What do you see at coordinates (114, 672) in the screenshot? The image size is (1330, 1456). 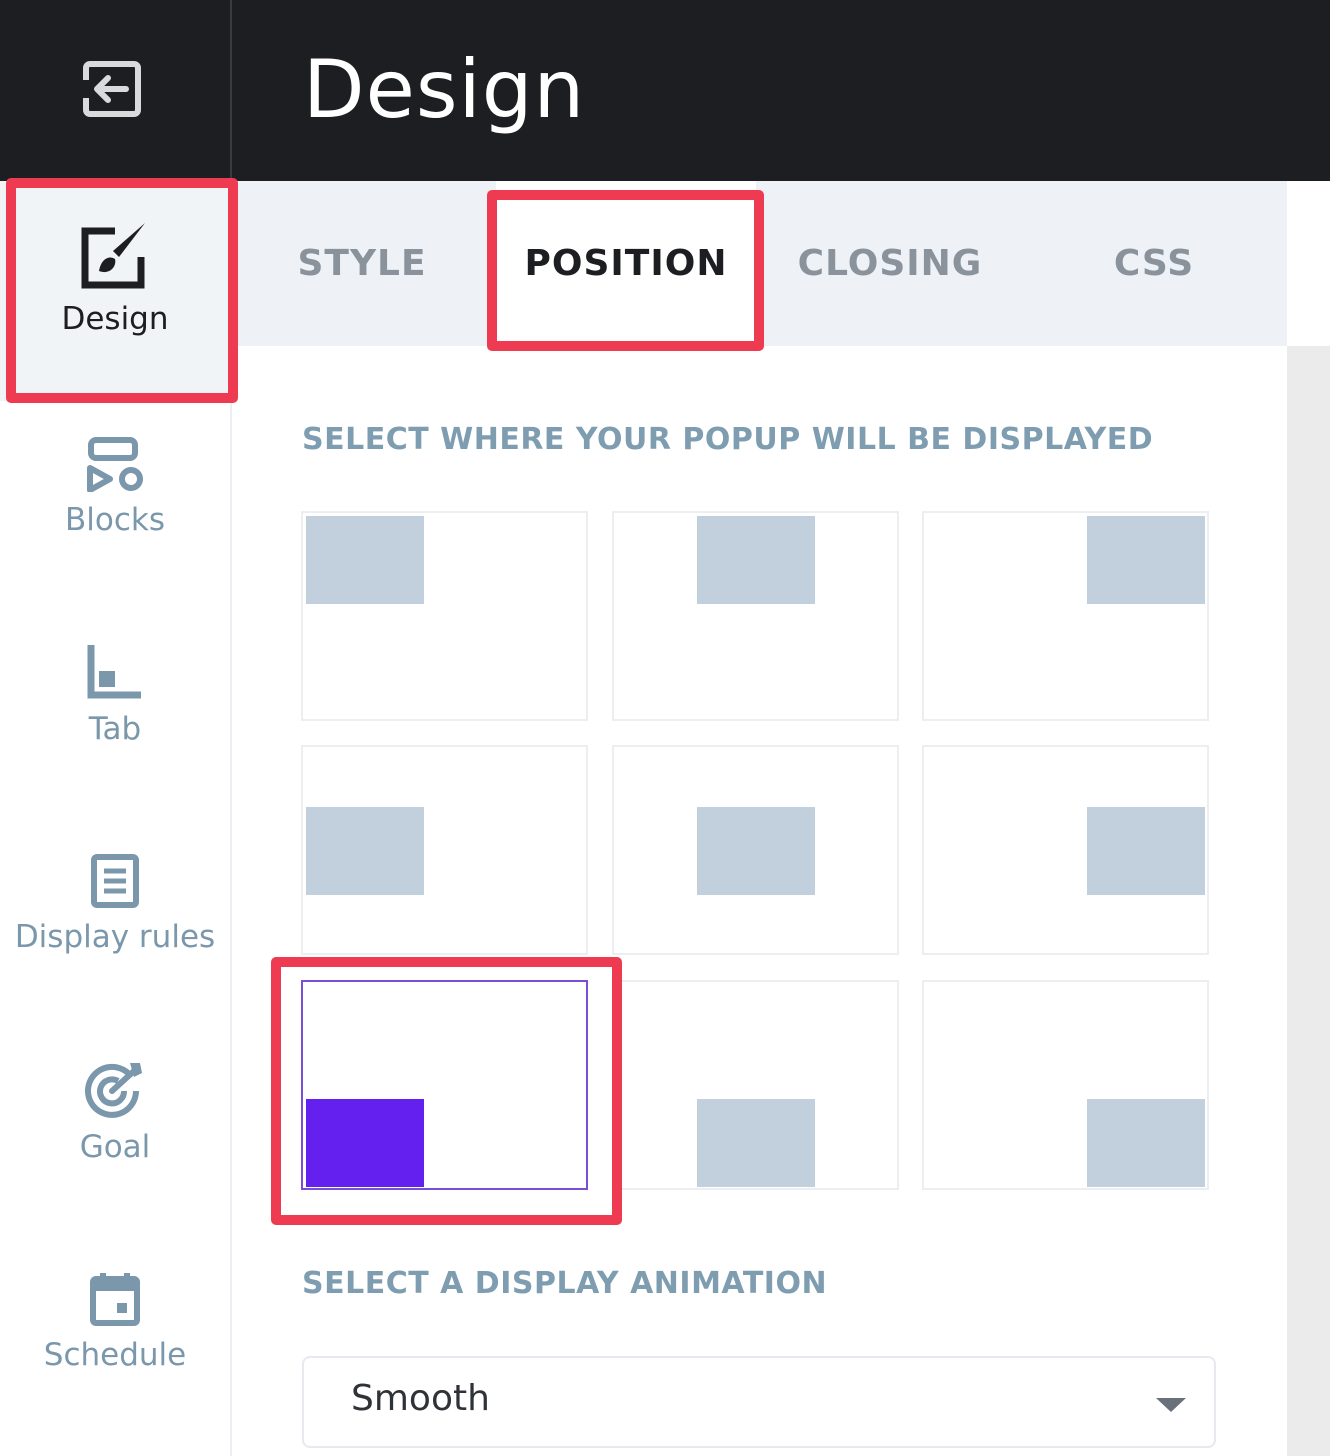 I see `tab-icon` at bounding box center [114, 672].